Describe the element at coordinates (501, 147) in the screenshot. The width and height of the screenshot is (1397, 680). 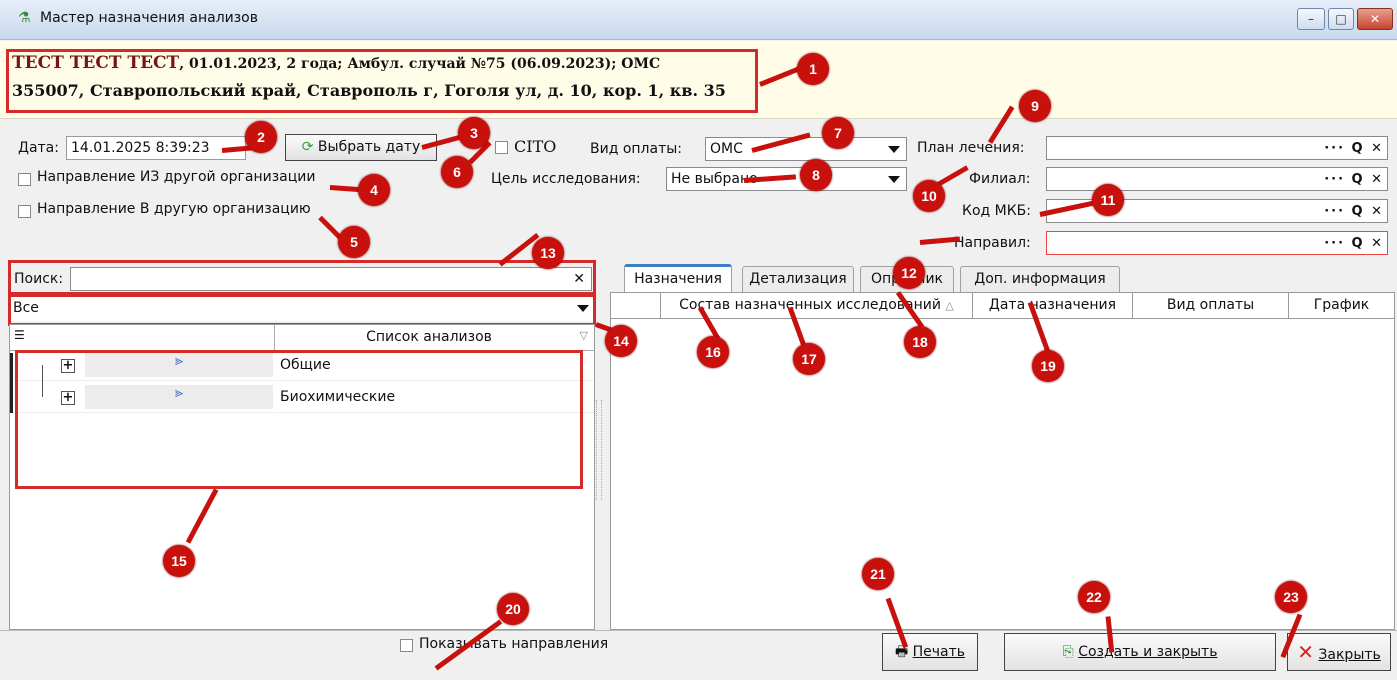
I see `cito-checkbox` at that location.